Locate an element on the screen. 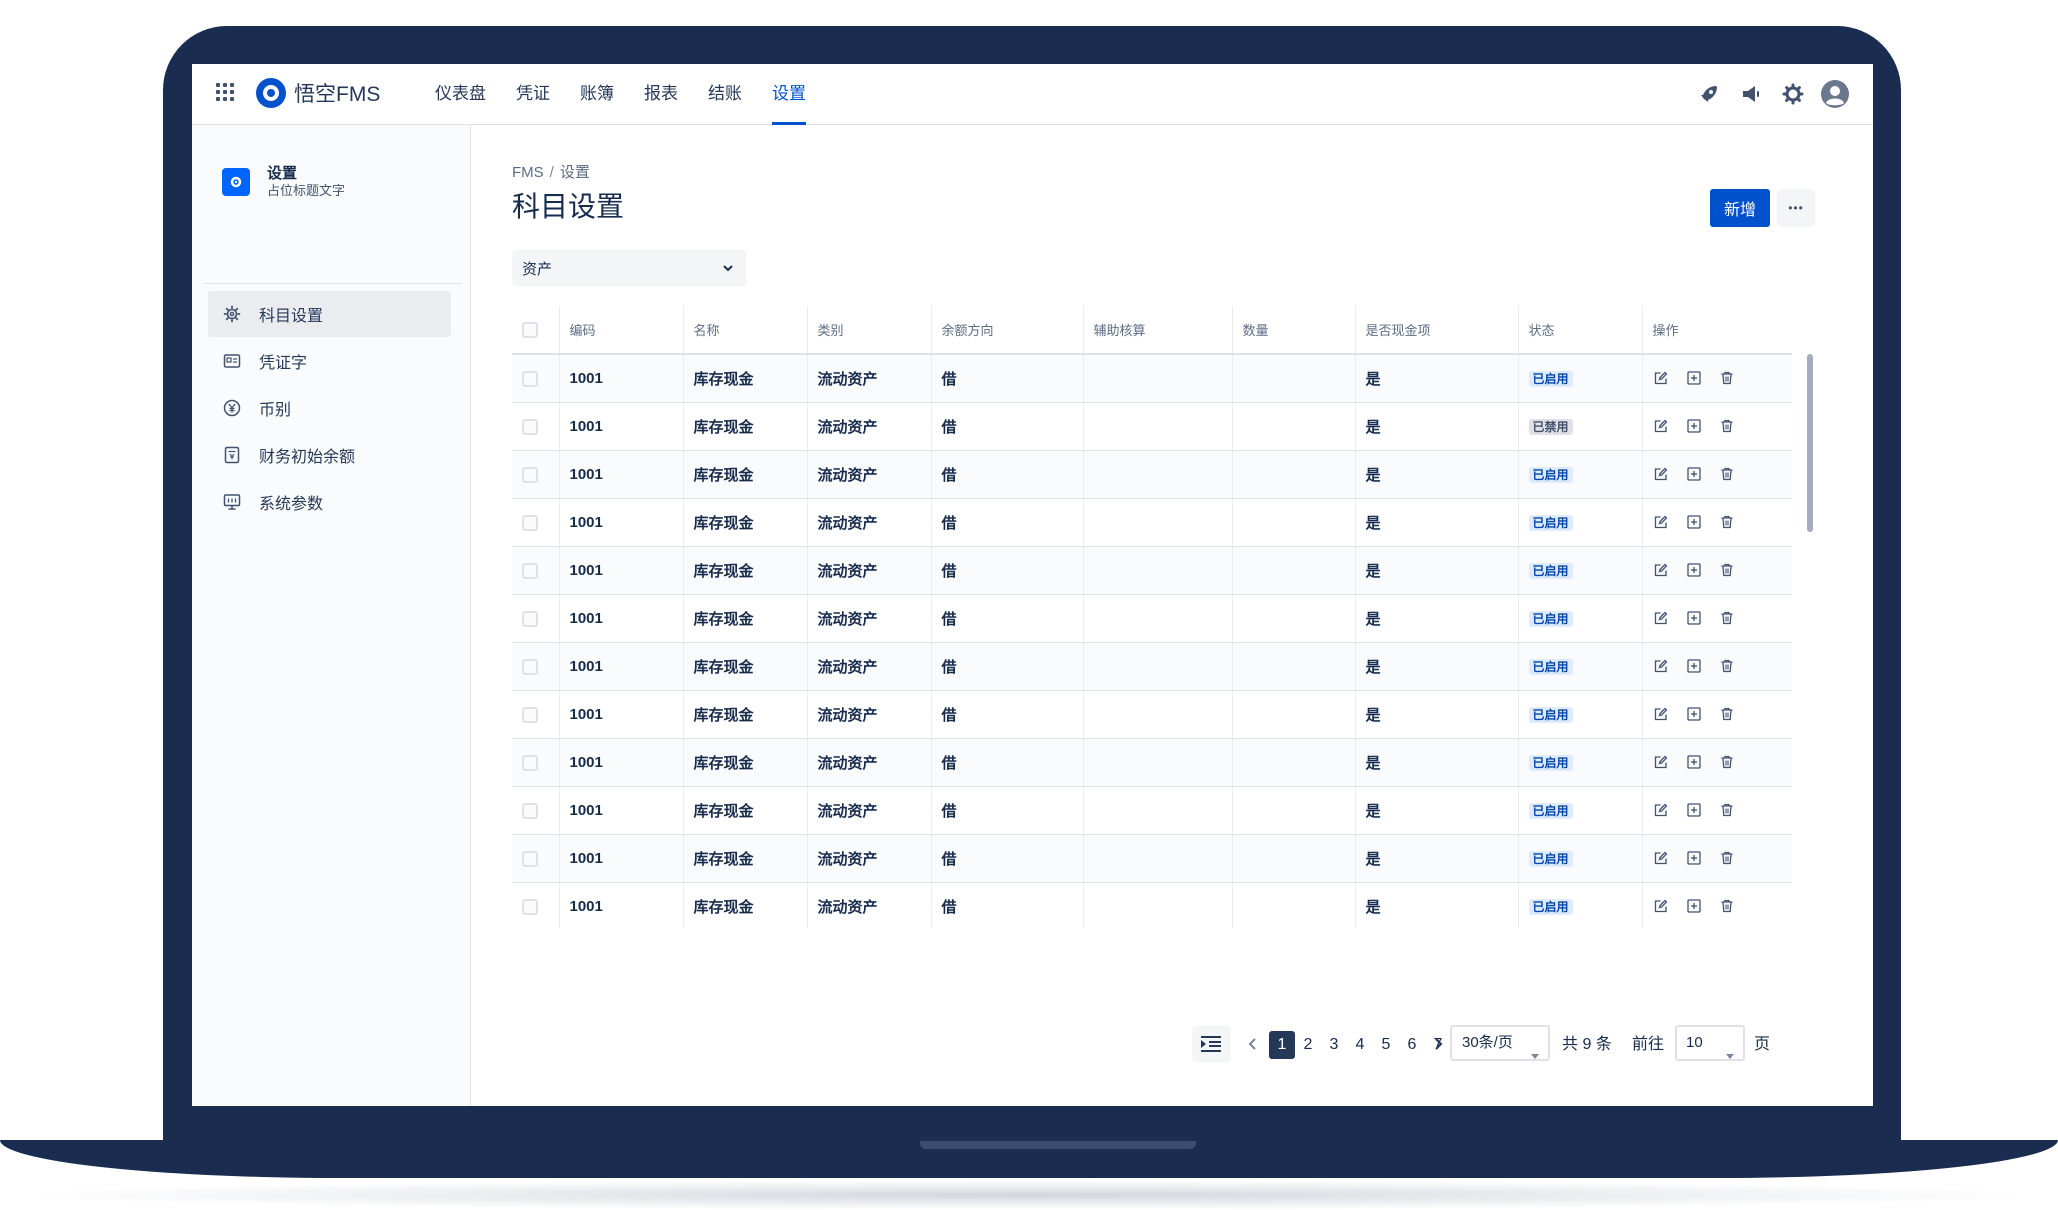 Image resolution: width=2058 pixels, height=1210 pixels. goto-page-select: 10 is located at coordinates (1710, 1043).